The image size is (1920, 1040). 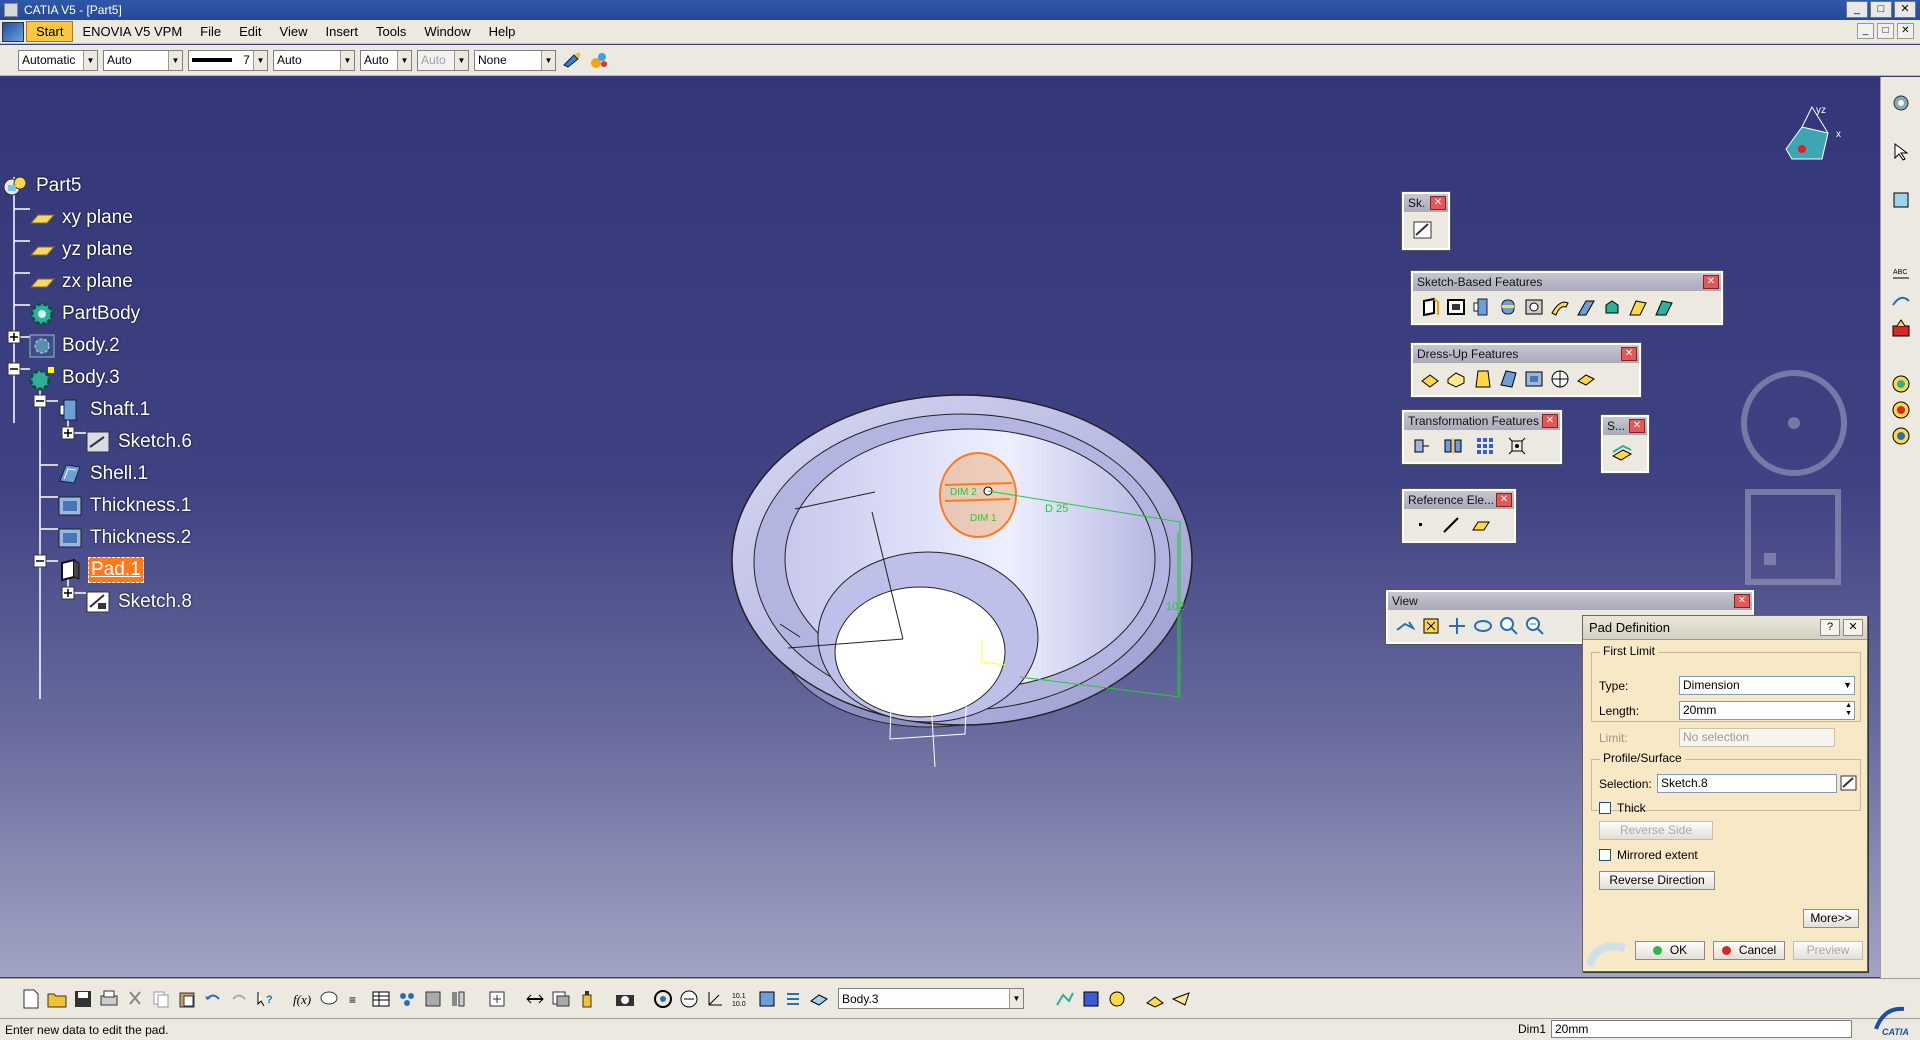 I want to click on painter-icon, so click(x=572, y=60).